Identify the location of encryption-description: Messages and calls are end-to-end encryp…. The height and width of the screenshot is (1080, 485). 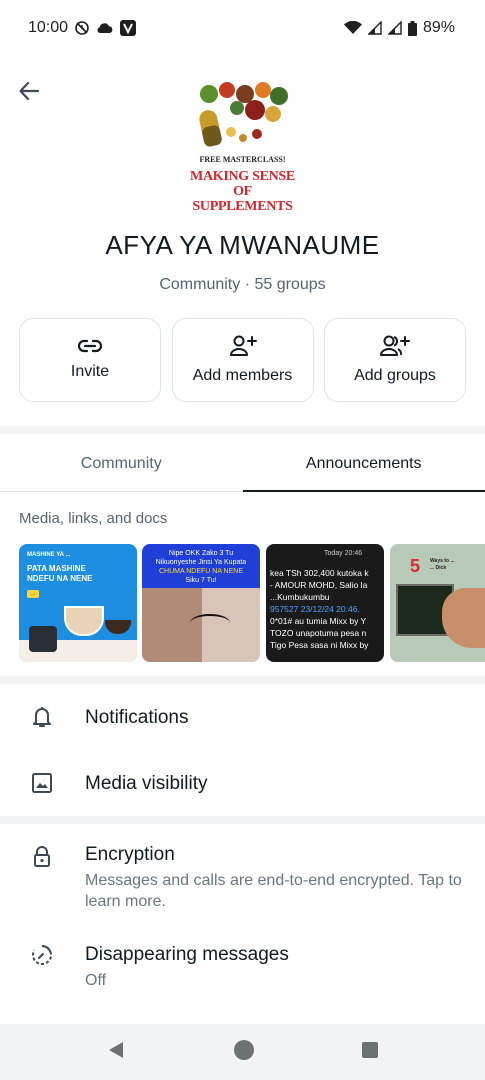
(273, 891).